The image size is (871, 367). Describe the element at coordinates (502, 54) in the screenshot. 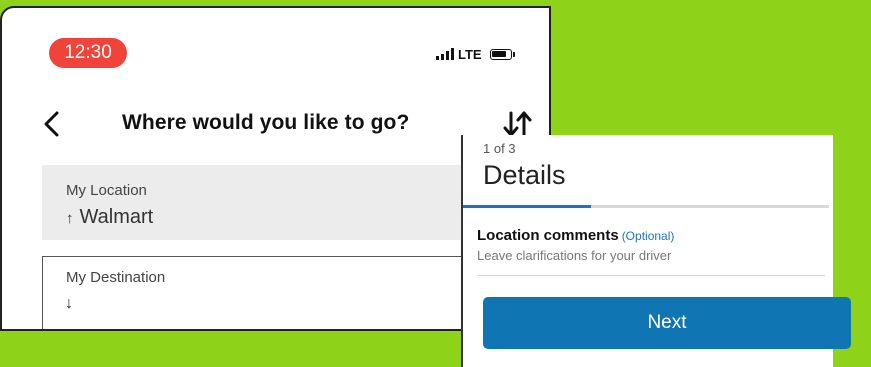

I see `battery-icon` at that location.